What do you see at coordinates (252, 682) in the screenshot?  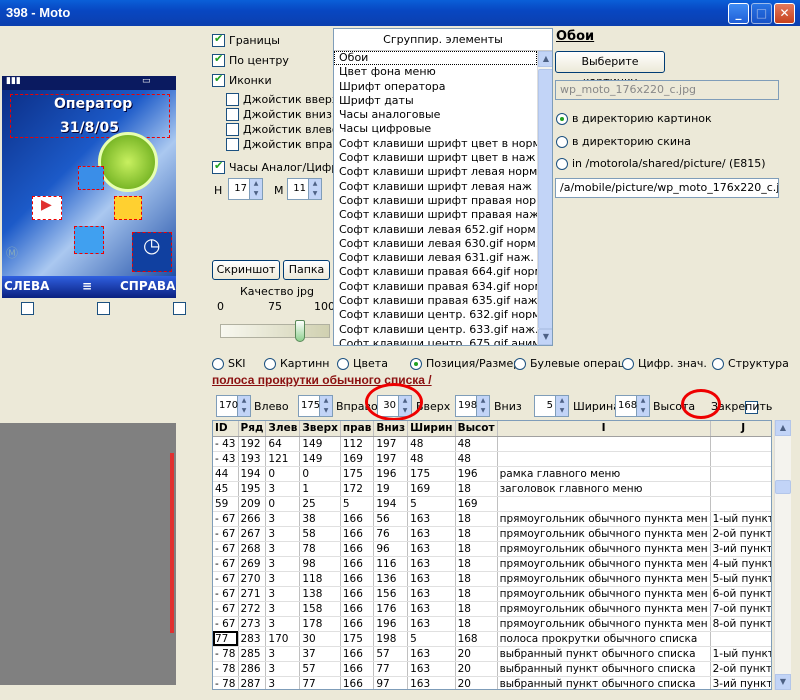 I see `table-cell: 287` at bounding box center [252, 682].